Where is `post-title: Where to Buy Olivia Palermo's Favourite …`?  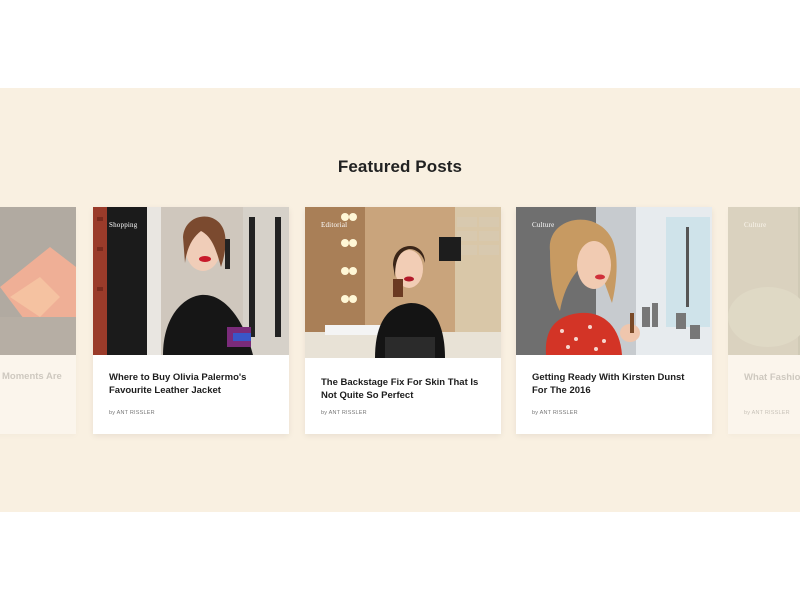 post-title: Where to Buy Olivia Palermo's Favourite … is located at coordinates (192, 384).